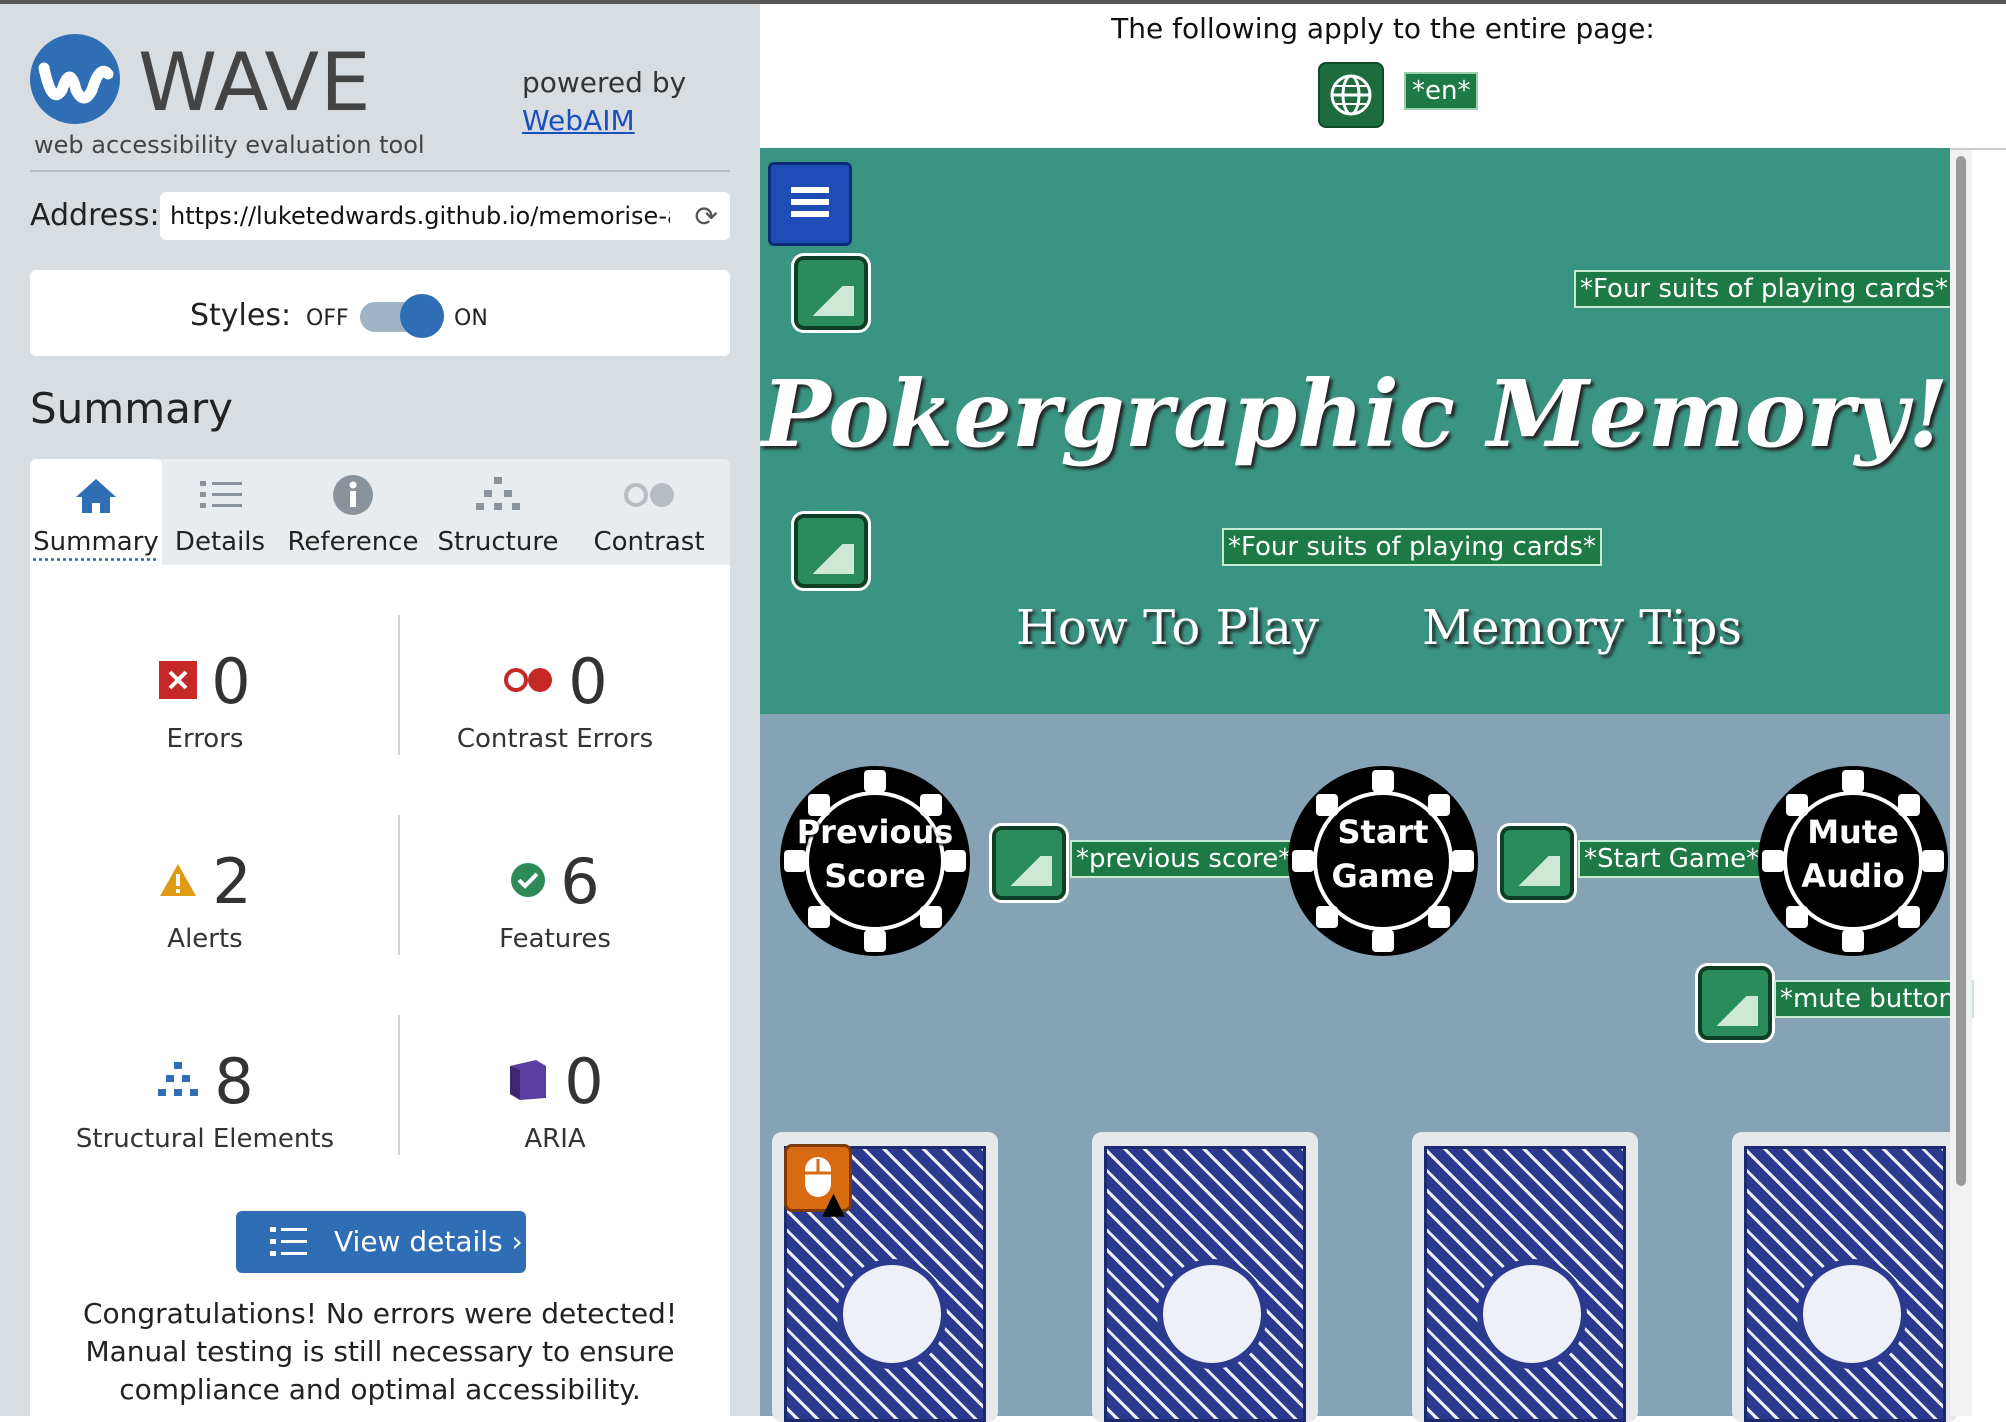  Describe the element at coordinates (604, 82) in the screenshot. I see `powered-by-text: powered by` at that location.